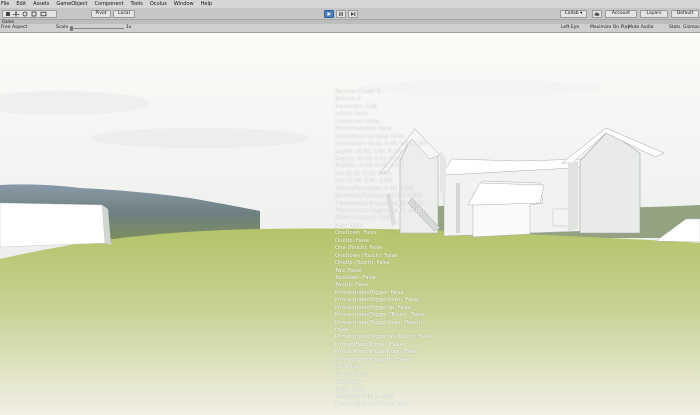  What do you see at coordinates (101, 14) in the screenshot?
I see `pivot-toggle: Pivot` at bounding box center [101, 14].